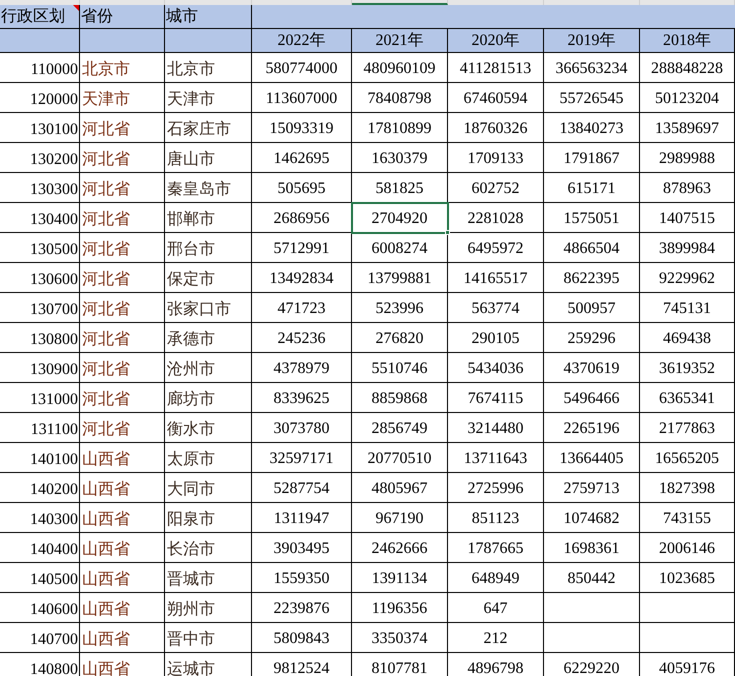 This screenshot has width=735, height=676. Describe the element at coordinates (687, 248) in the screenshot. I see `value-cell: 3899984` at that location.